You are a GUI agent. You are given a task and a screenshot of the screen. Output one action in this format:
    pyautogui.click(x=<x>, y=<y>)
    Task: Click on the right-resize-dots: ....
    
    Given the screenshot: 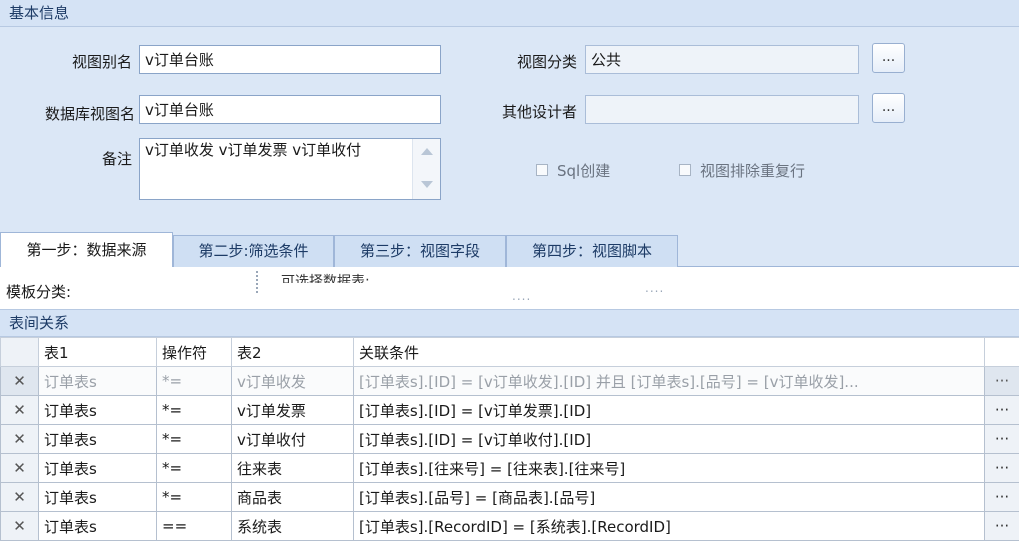 What is the action you would take?
    pyautogui.click(x=654, y=288)
    